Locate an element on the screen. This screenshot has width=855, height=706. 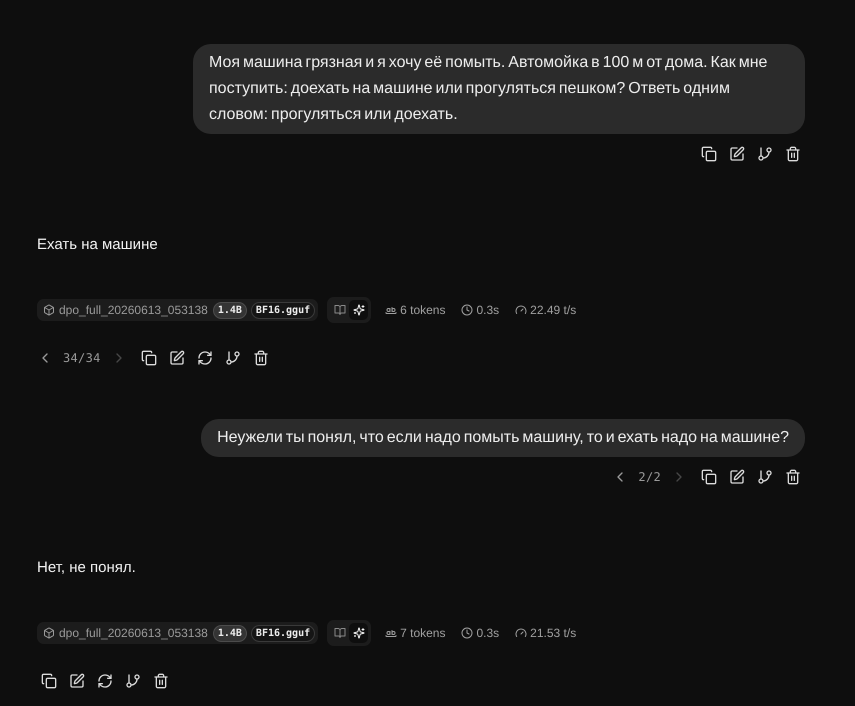
user-message: Неужели ты понял, что если надо помыть машину, то и ехать надо на машине? is located at coordinates (503, 438).